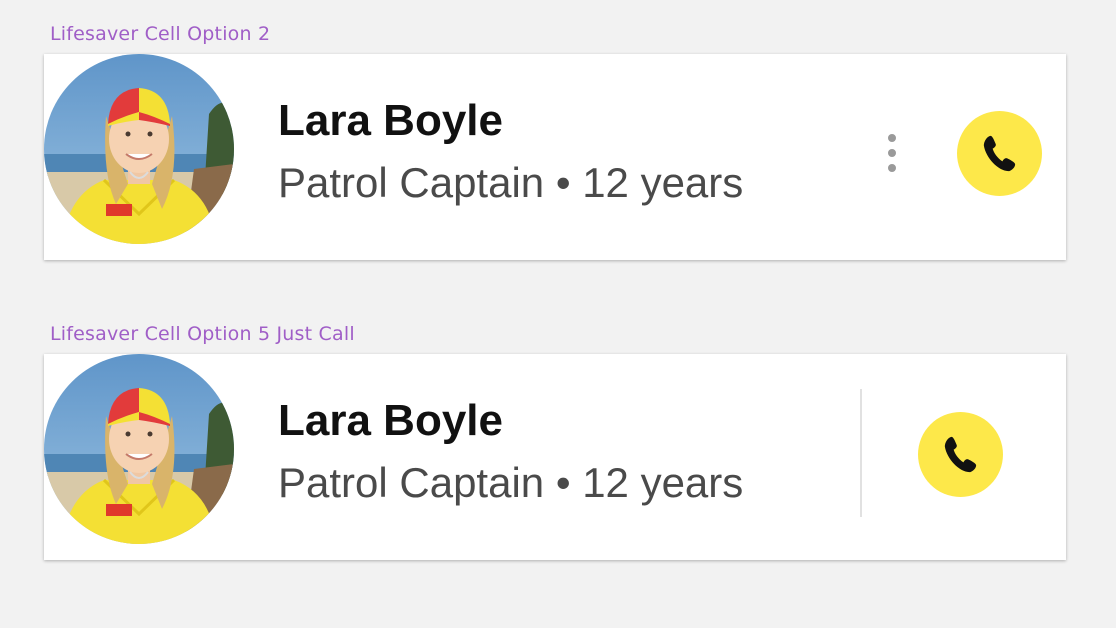  What do you see at coordinates (160, 34) in the screenshot?
I see `cell-option-2-caption: Lifesaver Cell Option 2` at bounding box center [160, 34].